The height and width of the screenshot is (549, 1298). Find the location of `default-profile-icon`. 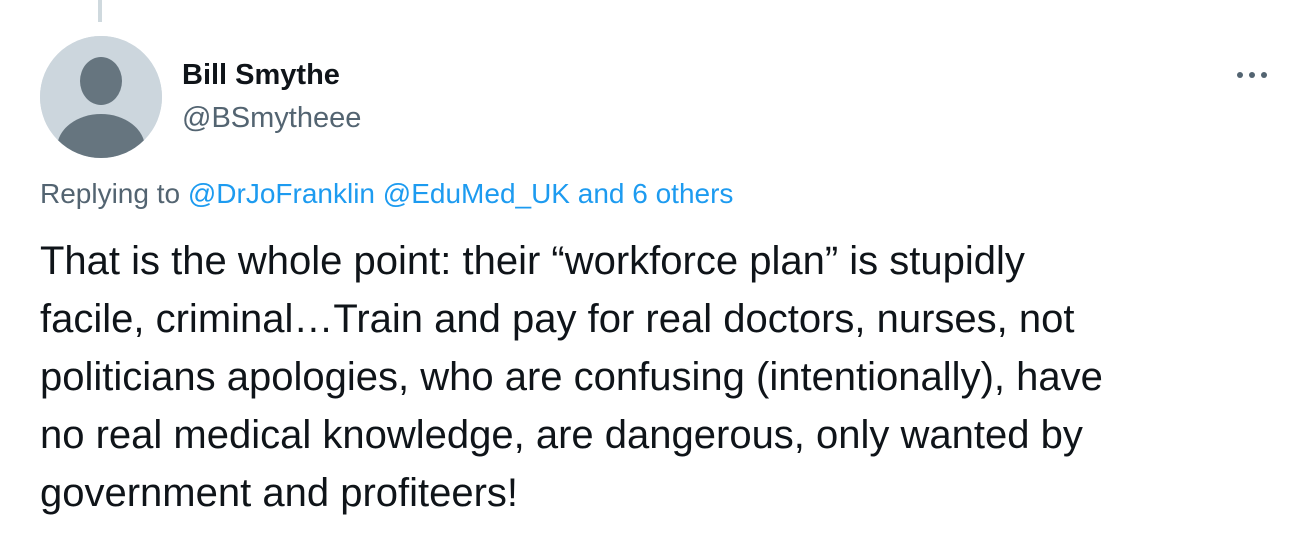

default-profile-icon is located at coordinates (101, 97).